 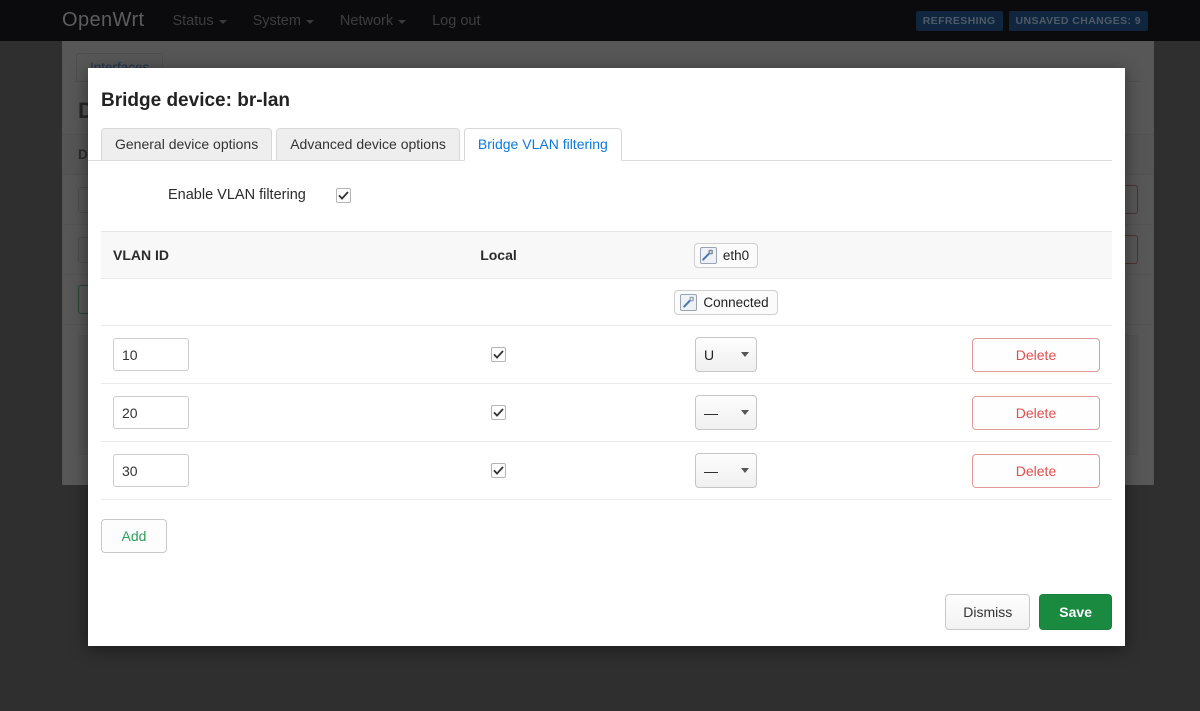 What do you see at coordinates (237, 195) in the screenshot?
I see `enable-vlan-filtering-label: Enable VLAN filtering` at bounding box center [237, 195].